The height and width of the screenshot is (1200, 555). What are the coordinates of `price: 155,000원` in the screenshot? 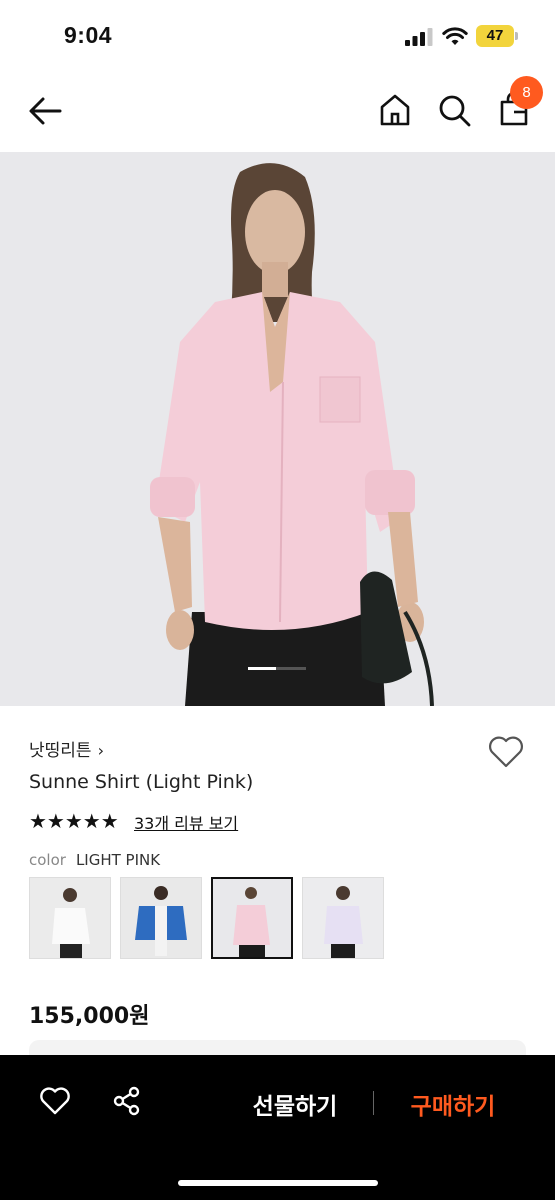 It's located at (89, 1016).